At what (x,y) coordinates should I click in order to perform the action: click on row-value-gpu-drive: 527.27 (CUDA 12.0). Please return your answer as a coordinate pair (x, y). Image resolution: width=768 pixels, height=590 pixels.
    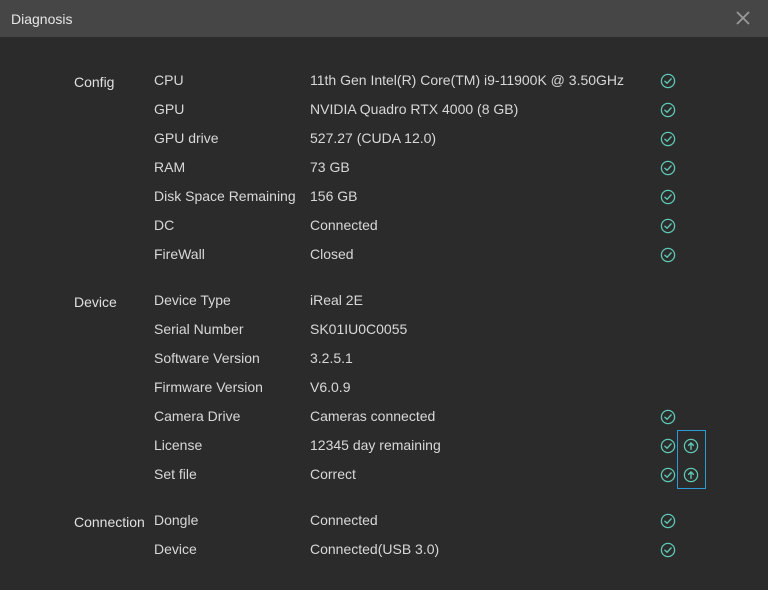
    Looking at the image, I should click on (373, 138).